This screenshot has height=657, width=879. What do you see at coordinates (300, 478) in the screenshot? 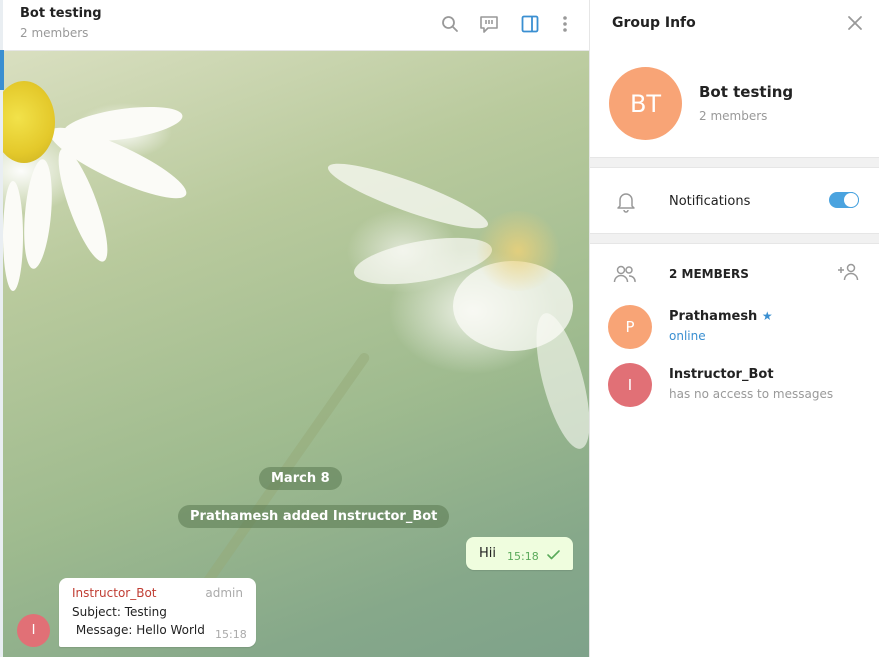
I see `date-separator: March 8` at bounding box center [300, 478].